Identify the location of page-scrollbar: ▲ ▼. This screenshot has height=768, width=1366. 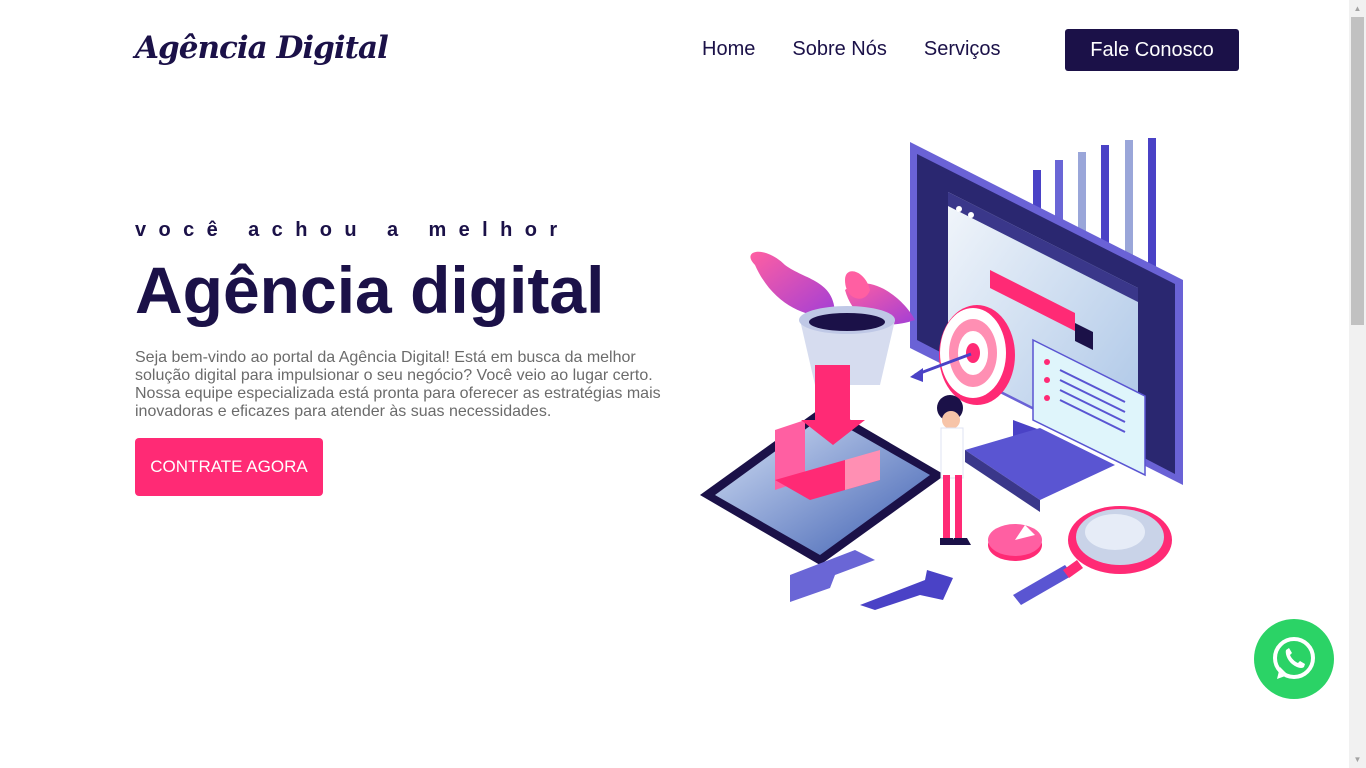
(1357, 384).